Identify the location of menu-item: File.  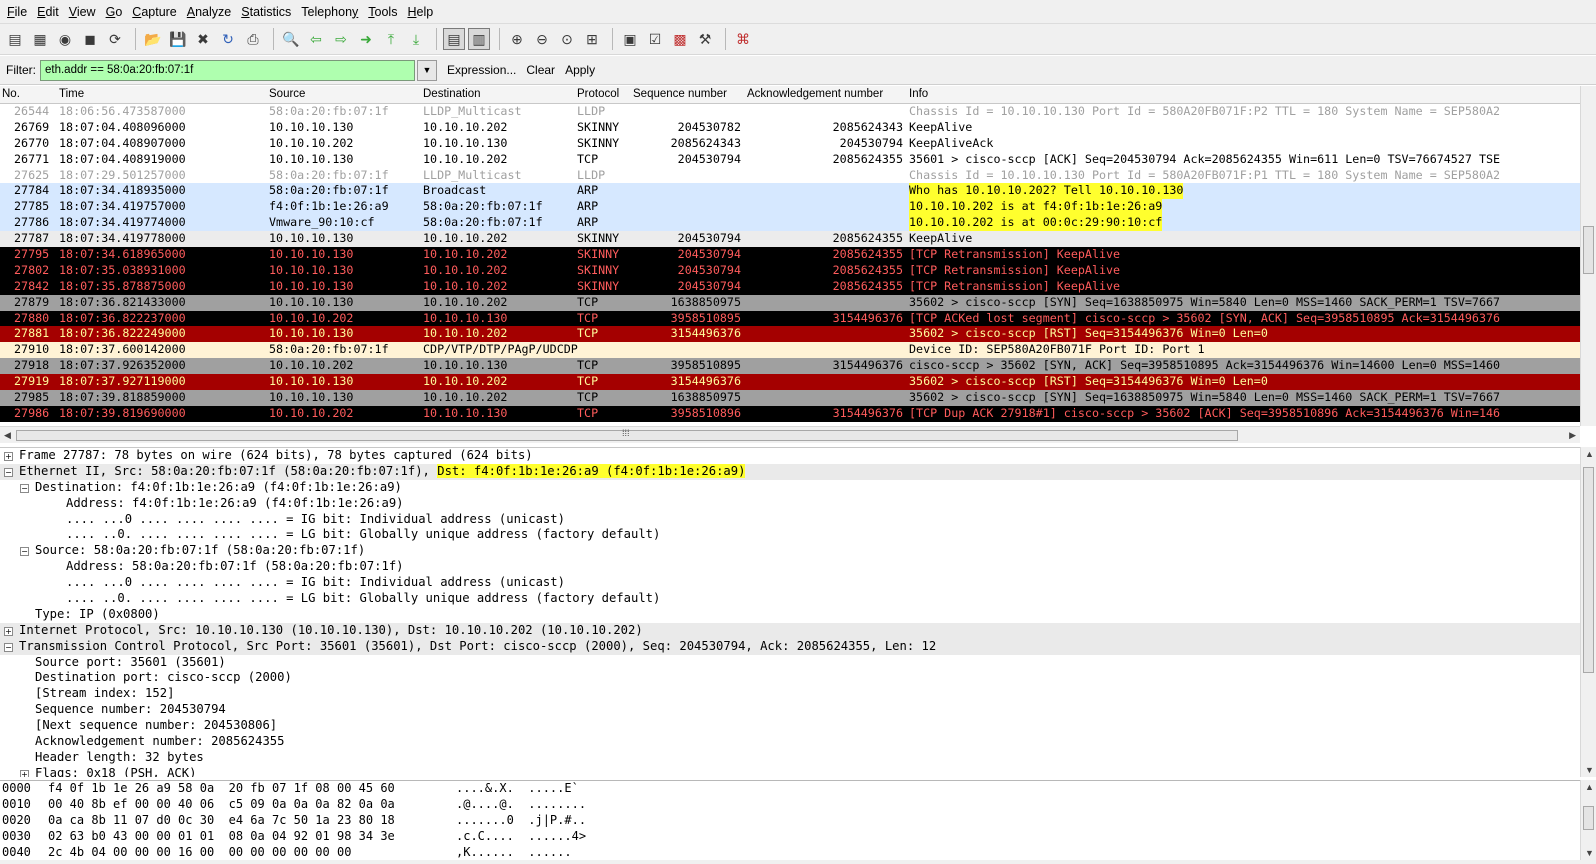
(17, 12).